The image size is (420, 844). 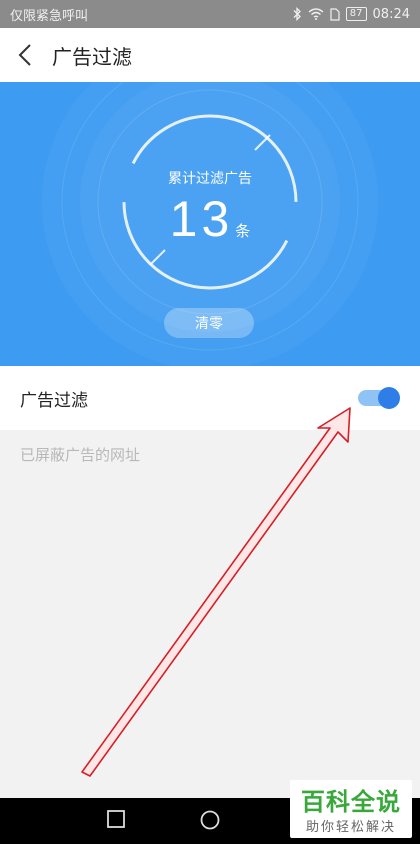 I want to click on app-header: 广告过滤, so click(x=210, y=55).